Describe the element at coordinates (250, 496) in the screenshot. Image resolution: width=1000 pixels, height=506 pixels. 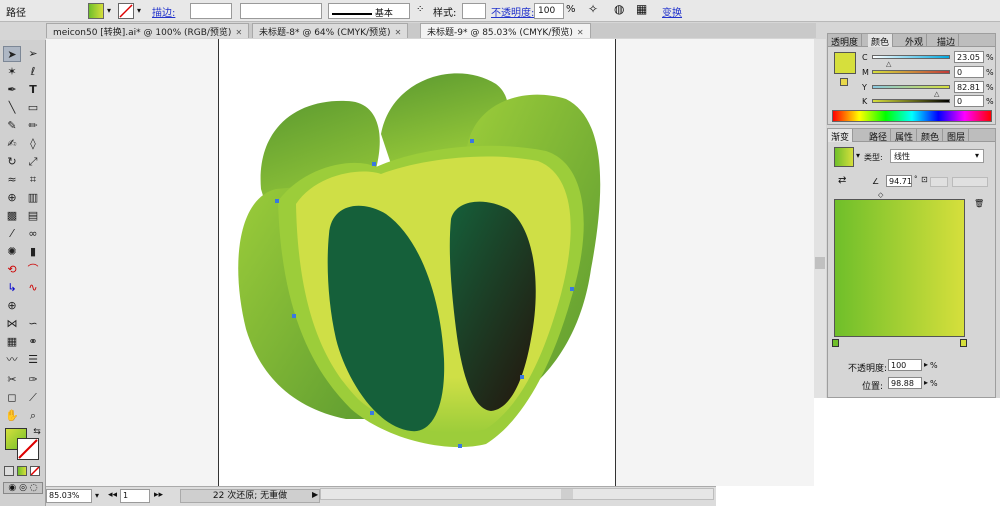
I see `undo-status: 22 次还原; 无重做` at that location.